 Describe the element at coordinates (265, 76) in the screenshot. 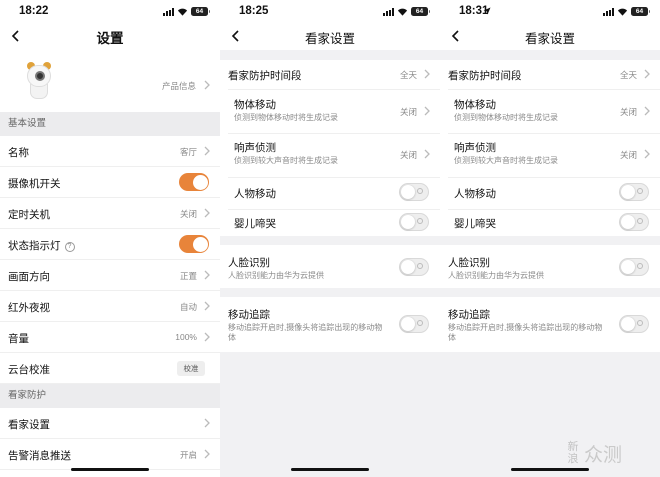

I see `row-label: 看家防护时间段` at that location.